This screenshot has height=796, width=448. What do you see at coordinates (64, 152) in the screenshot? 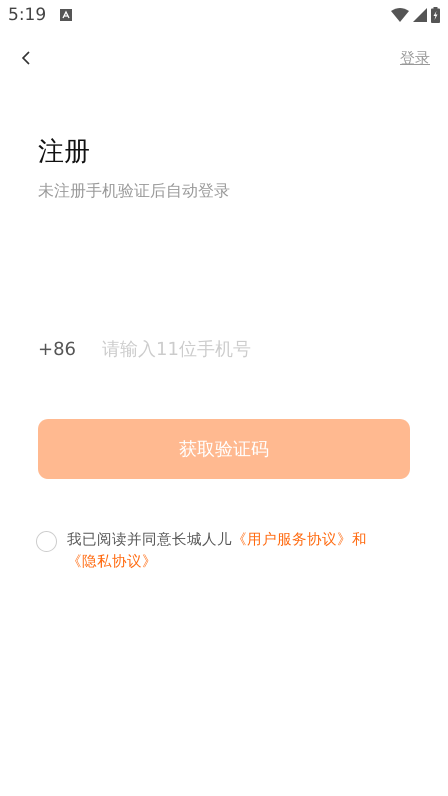
I see `page-title: 注册` at bounding box center [64, 152].